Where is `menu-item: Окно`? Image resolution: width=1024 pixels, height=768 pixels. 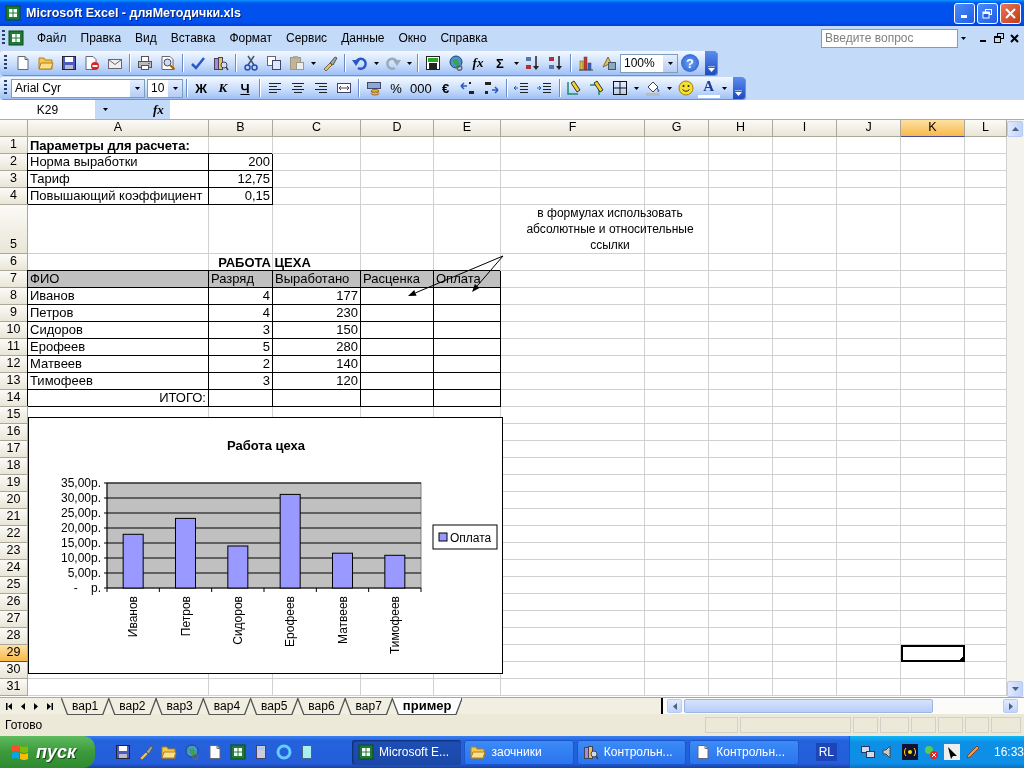
menu-item: Окно is located at coordinates (412, 38).